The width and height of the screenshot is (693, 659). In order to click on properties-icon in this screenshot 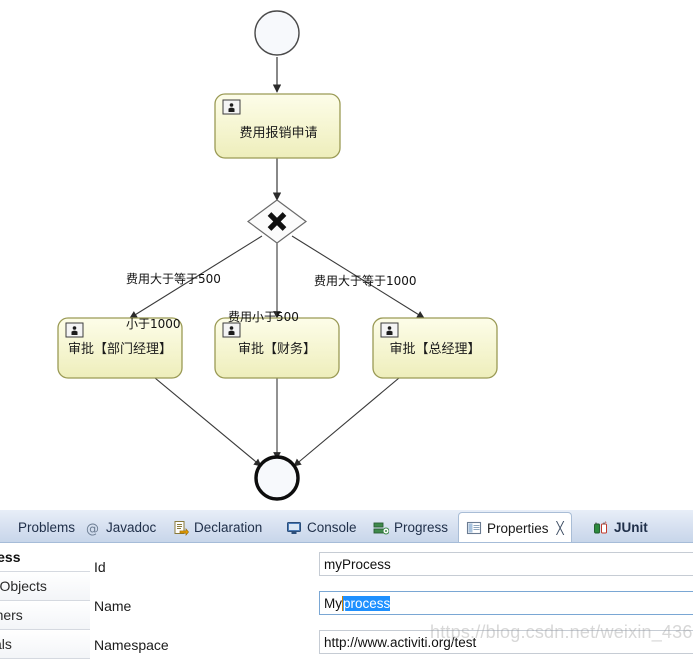, I will do `click(474, 528)`.